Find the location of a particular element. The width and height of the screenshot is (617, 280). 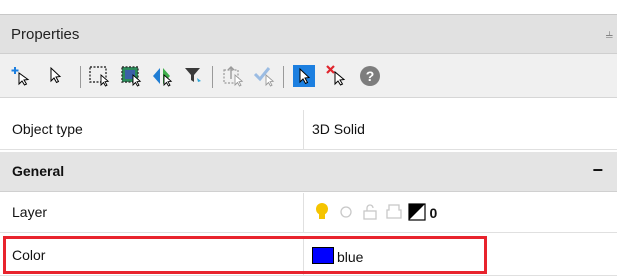

color-swatch is located at coordinates (323, 255).